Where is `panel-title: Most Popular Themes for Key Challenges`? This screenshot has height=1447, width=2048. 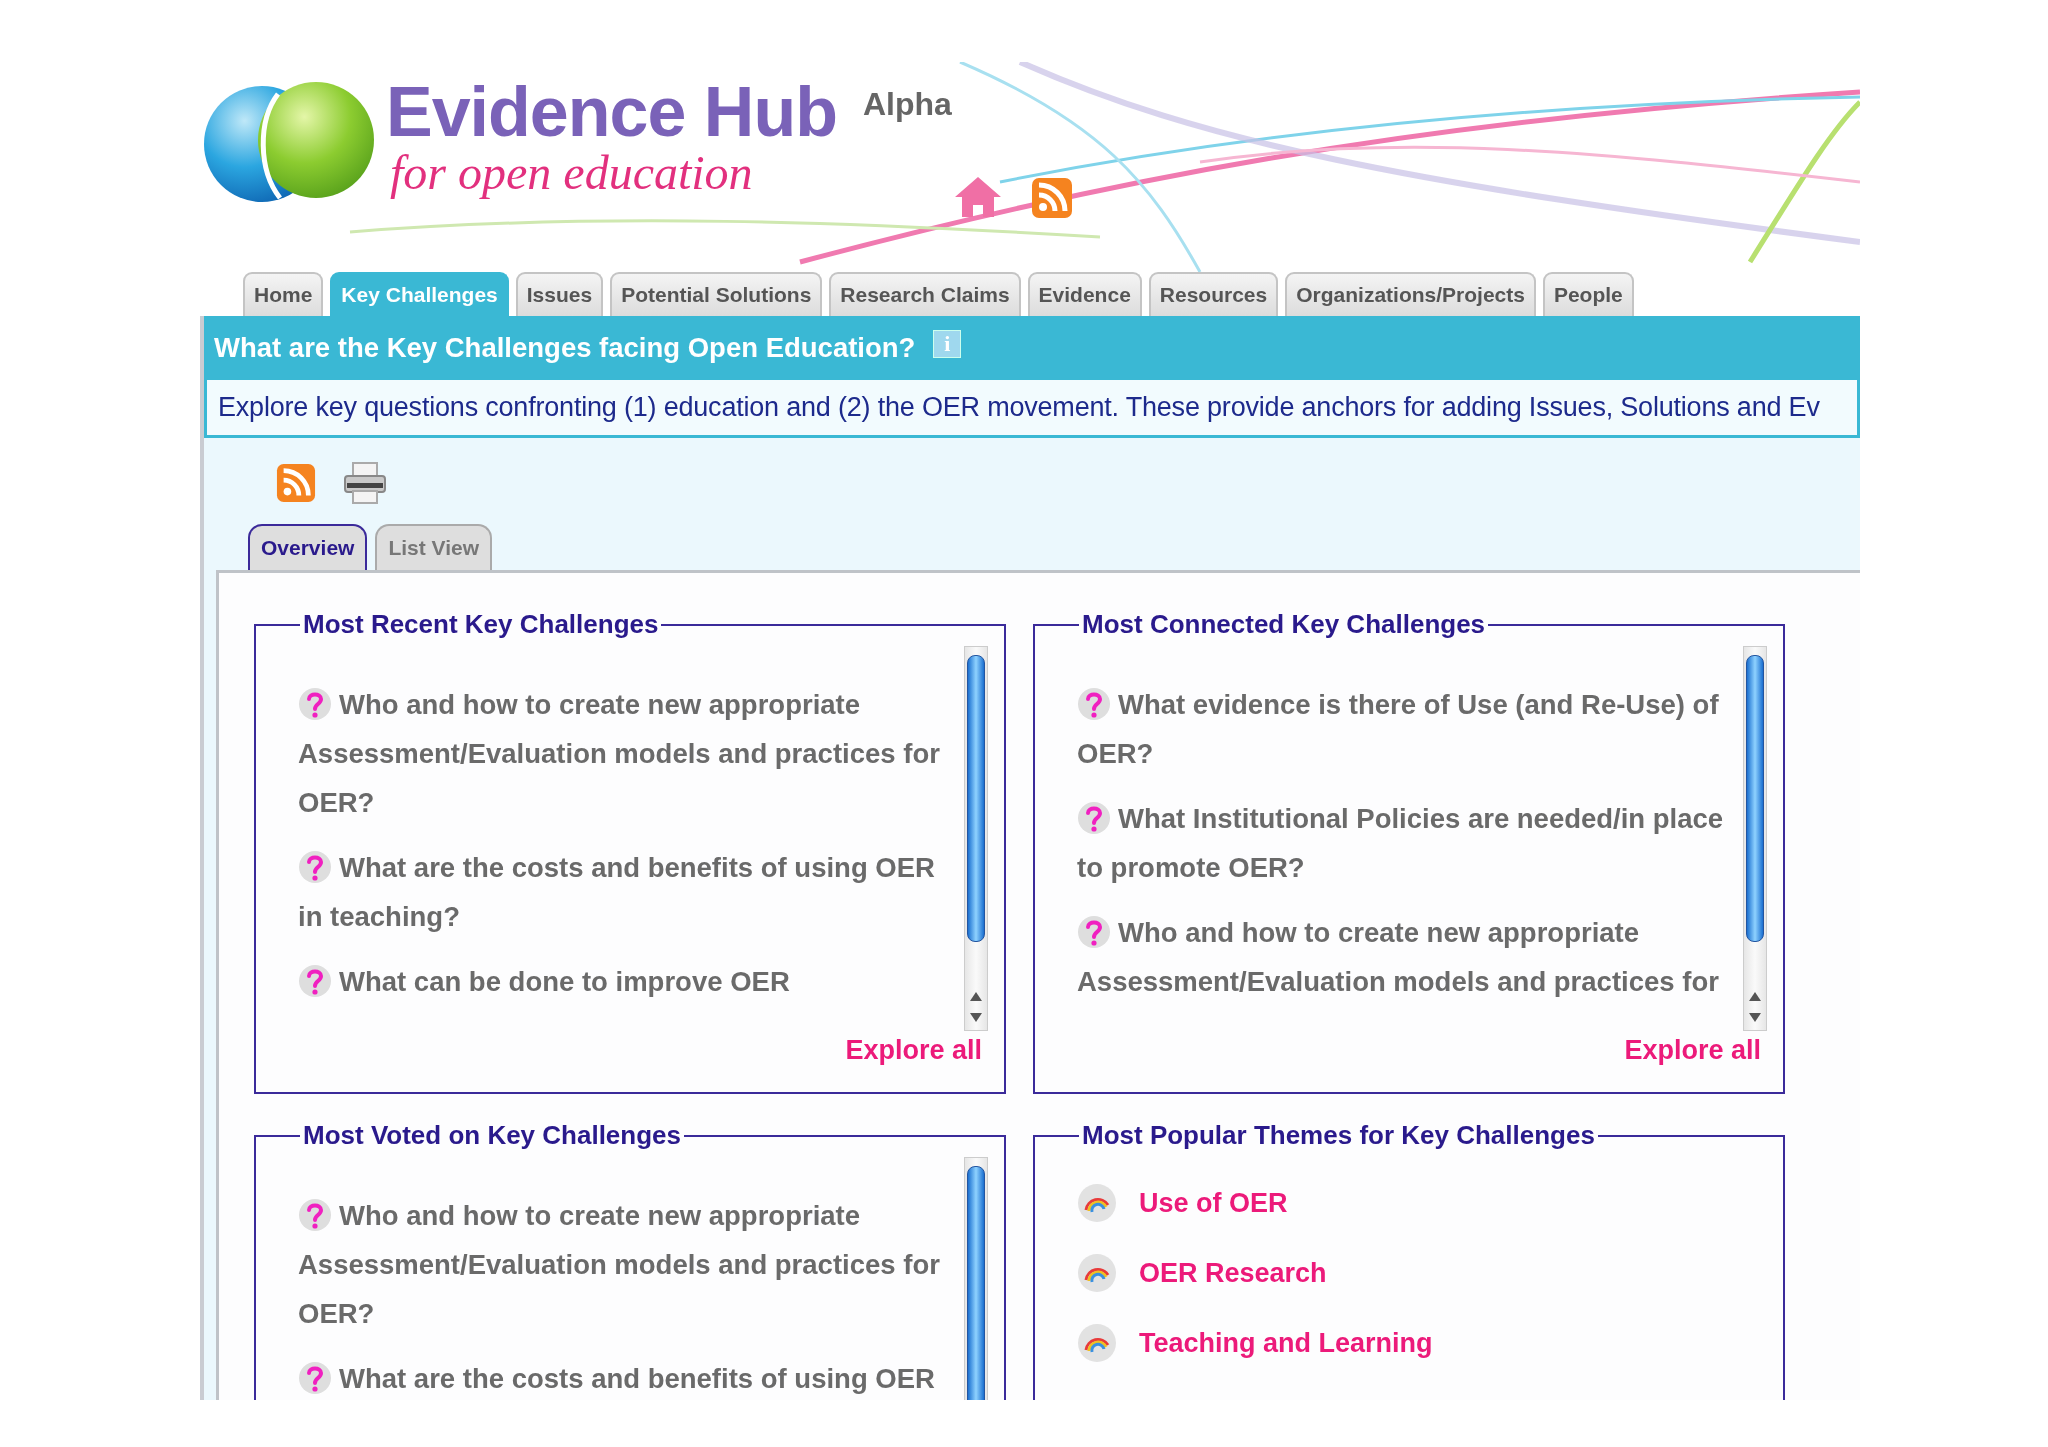 panel-title: Most Popular Themes for Key Challenges is located at coordinates (1338, 1135).